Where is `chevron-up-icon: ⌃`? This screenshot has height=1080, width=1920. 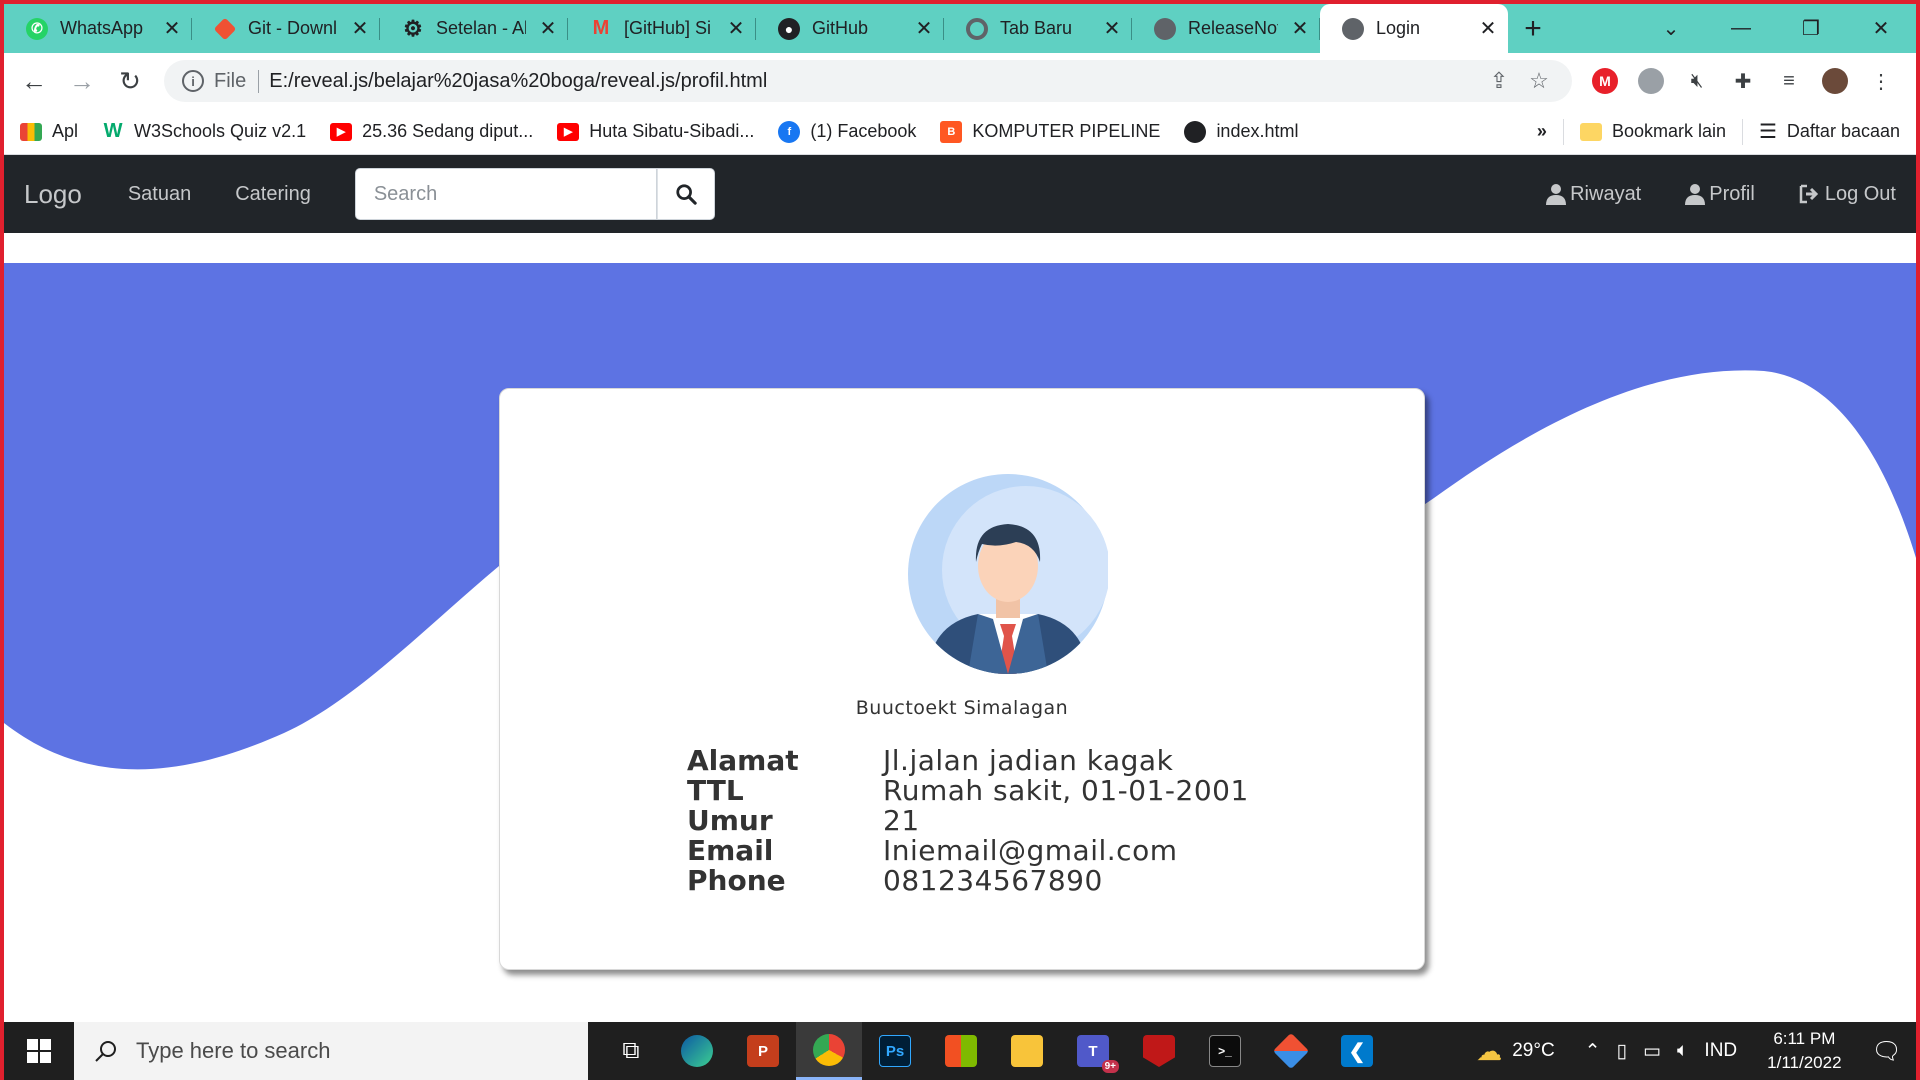
chevron-up-icon: ⌃ is located at coordinates (1593, 1051).